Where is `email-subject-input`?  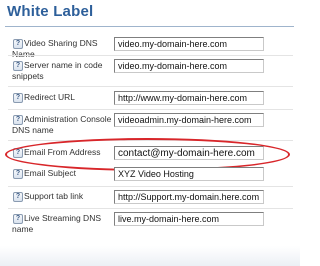 email-subject-input is located at coordinates (189, 174).